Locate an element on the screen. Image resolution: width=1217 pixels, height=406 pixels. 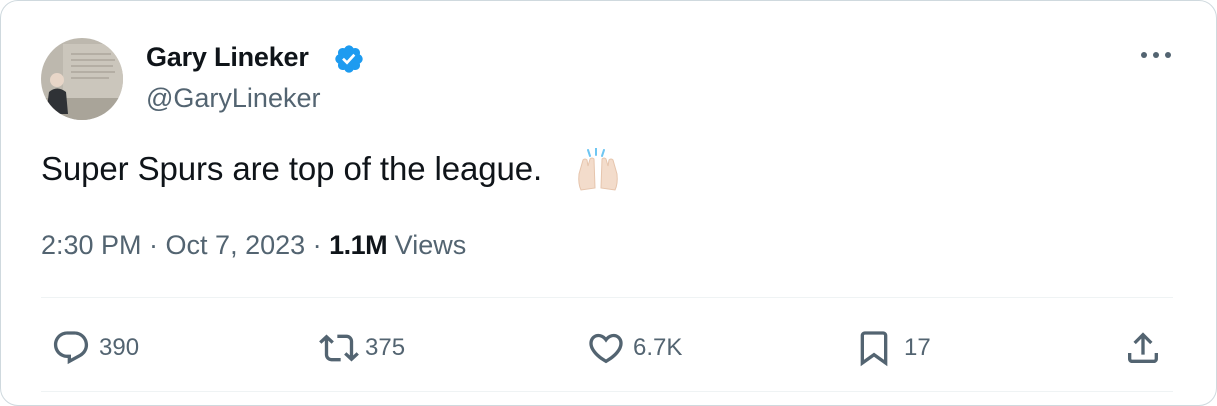
heart-icon is located at coordinates (606, 348).